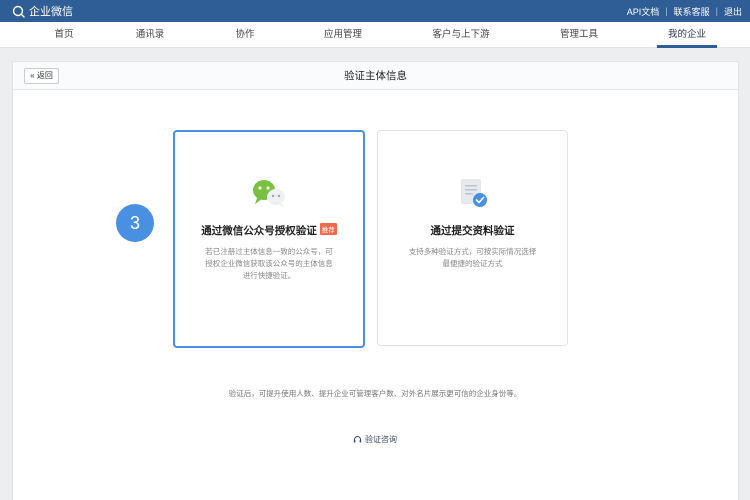  I want to click on consult-label: 验证咨询, so click(381, 439).